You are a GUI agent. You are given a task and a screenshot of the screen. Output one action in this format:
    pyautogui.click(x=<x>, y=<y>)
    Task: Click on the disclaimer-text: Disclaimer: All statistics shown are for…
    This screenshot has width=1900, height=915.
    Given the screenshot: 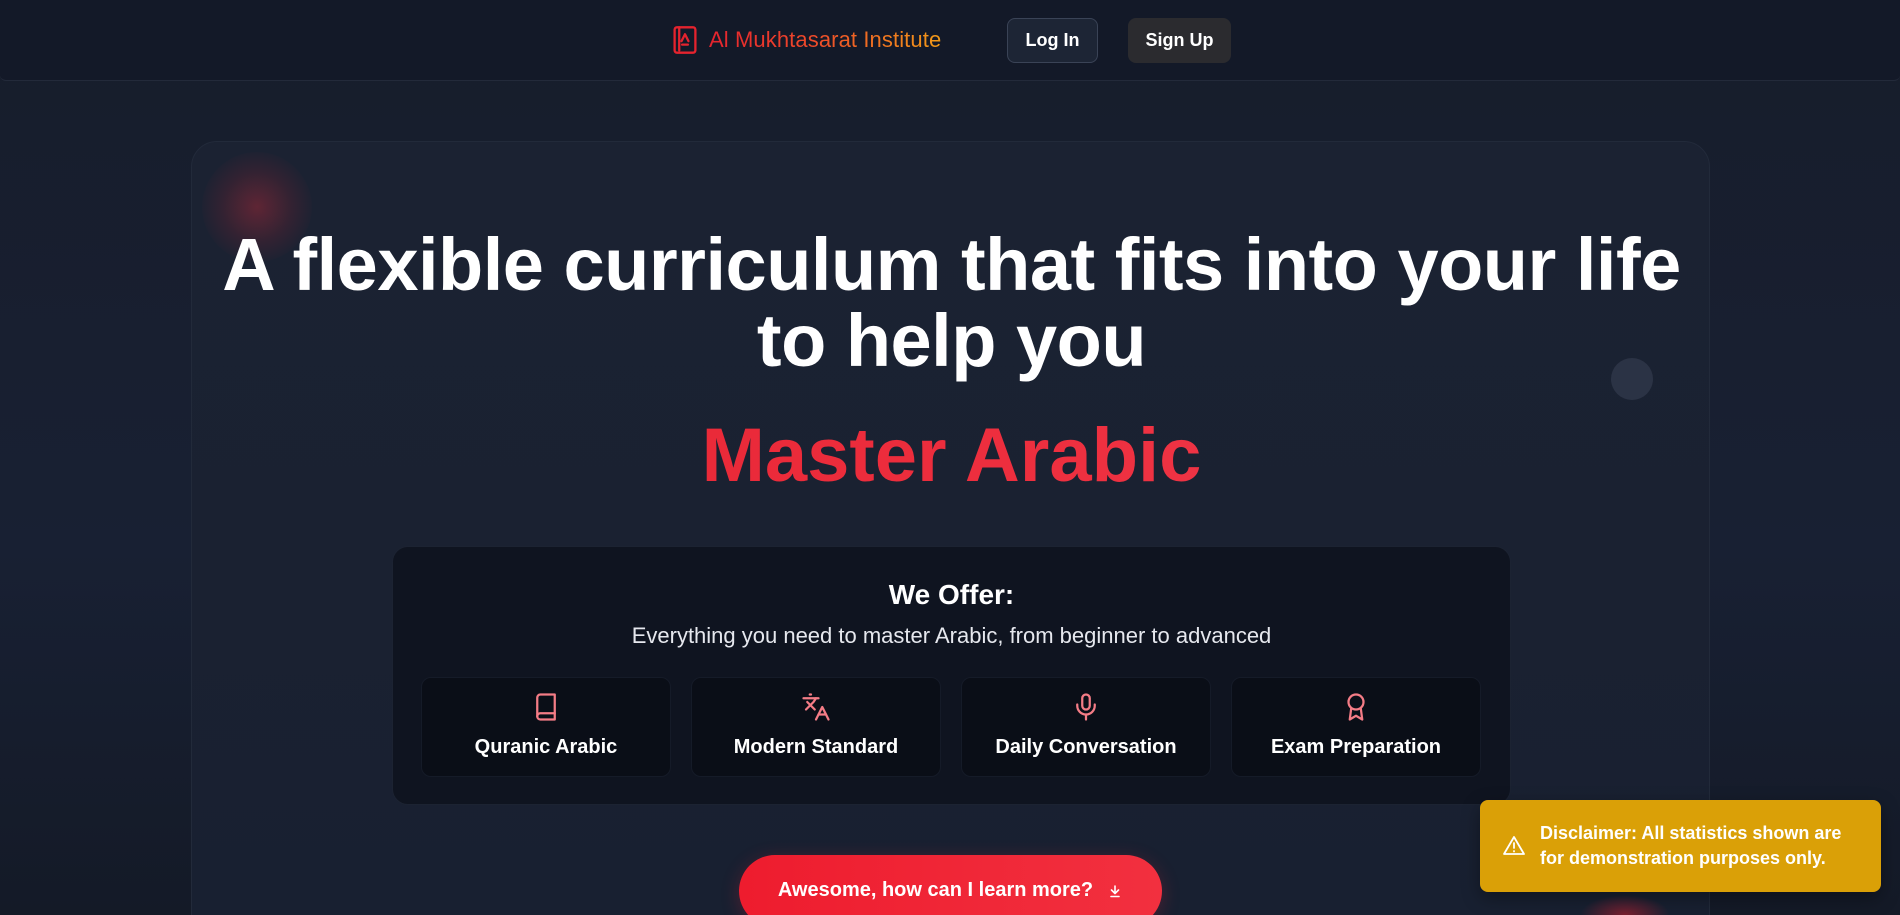 What is the action you would take?
    pyautogui.click(x=1691, y=845)
    